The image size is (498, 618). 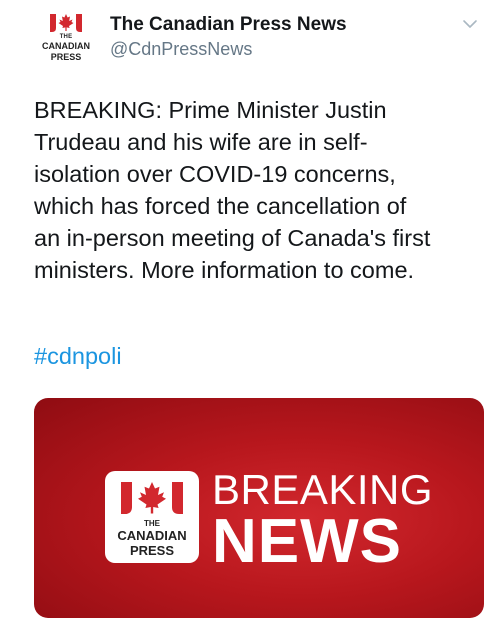 I want to click on author-display-name: The Canadian Press News, so click(x=228, y=25).